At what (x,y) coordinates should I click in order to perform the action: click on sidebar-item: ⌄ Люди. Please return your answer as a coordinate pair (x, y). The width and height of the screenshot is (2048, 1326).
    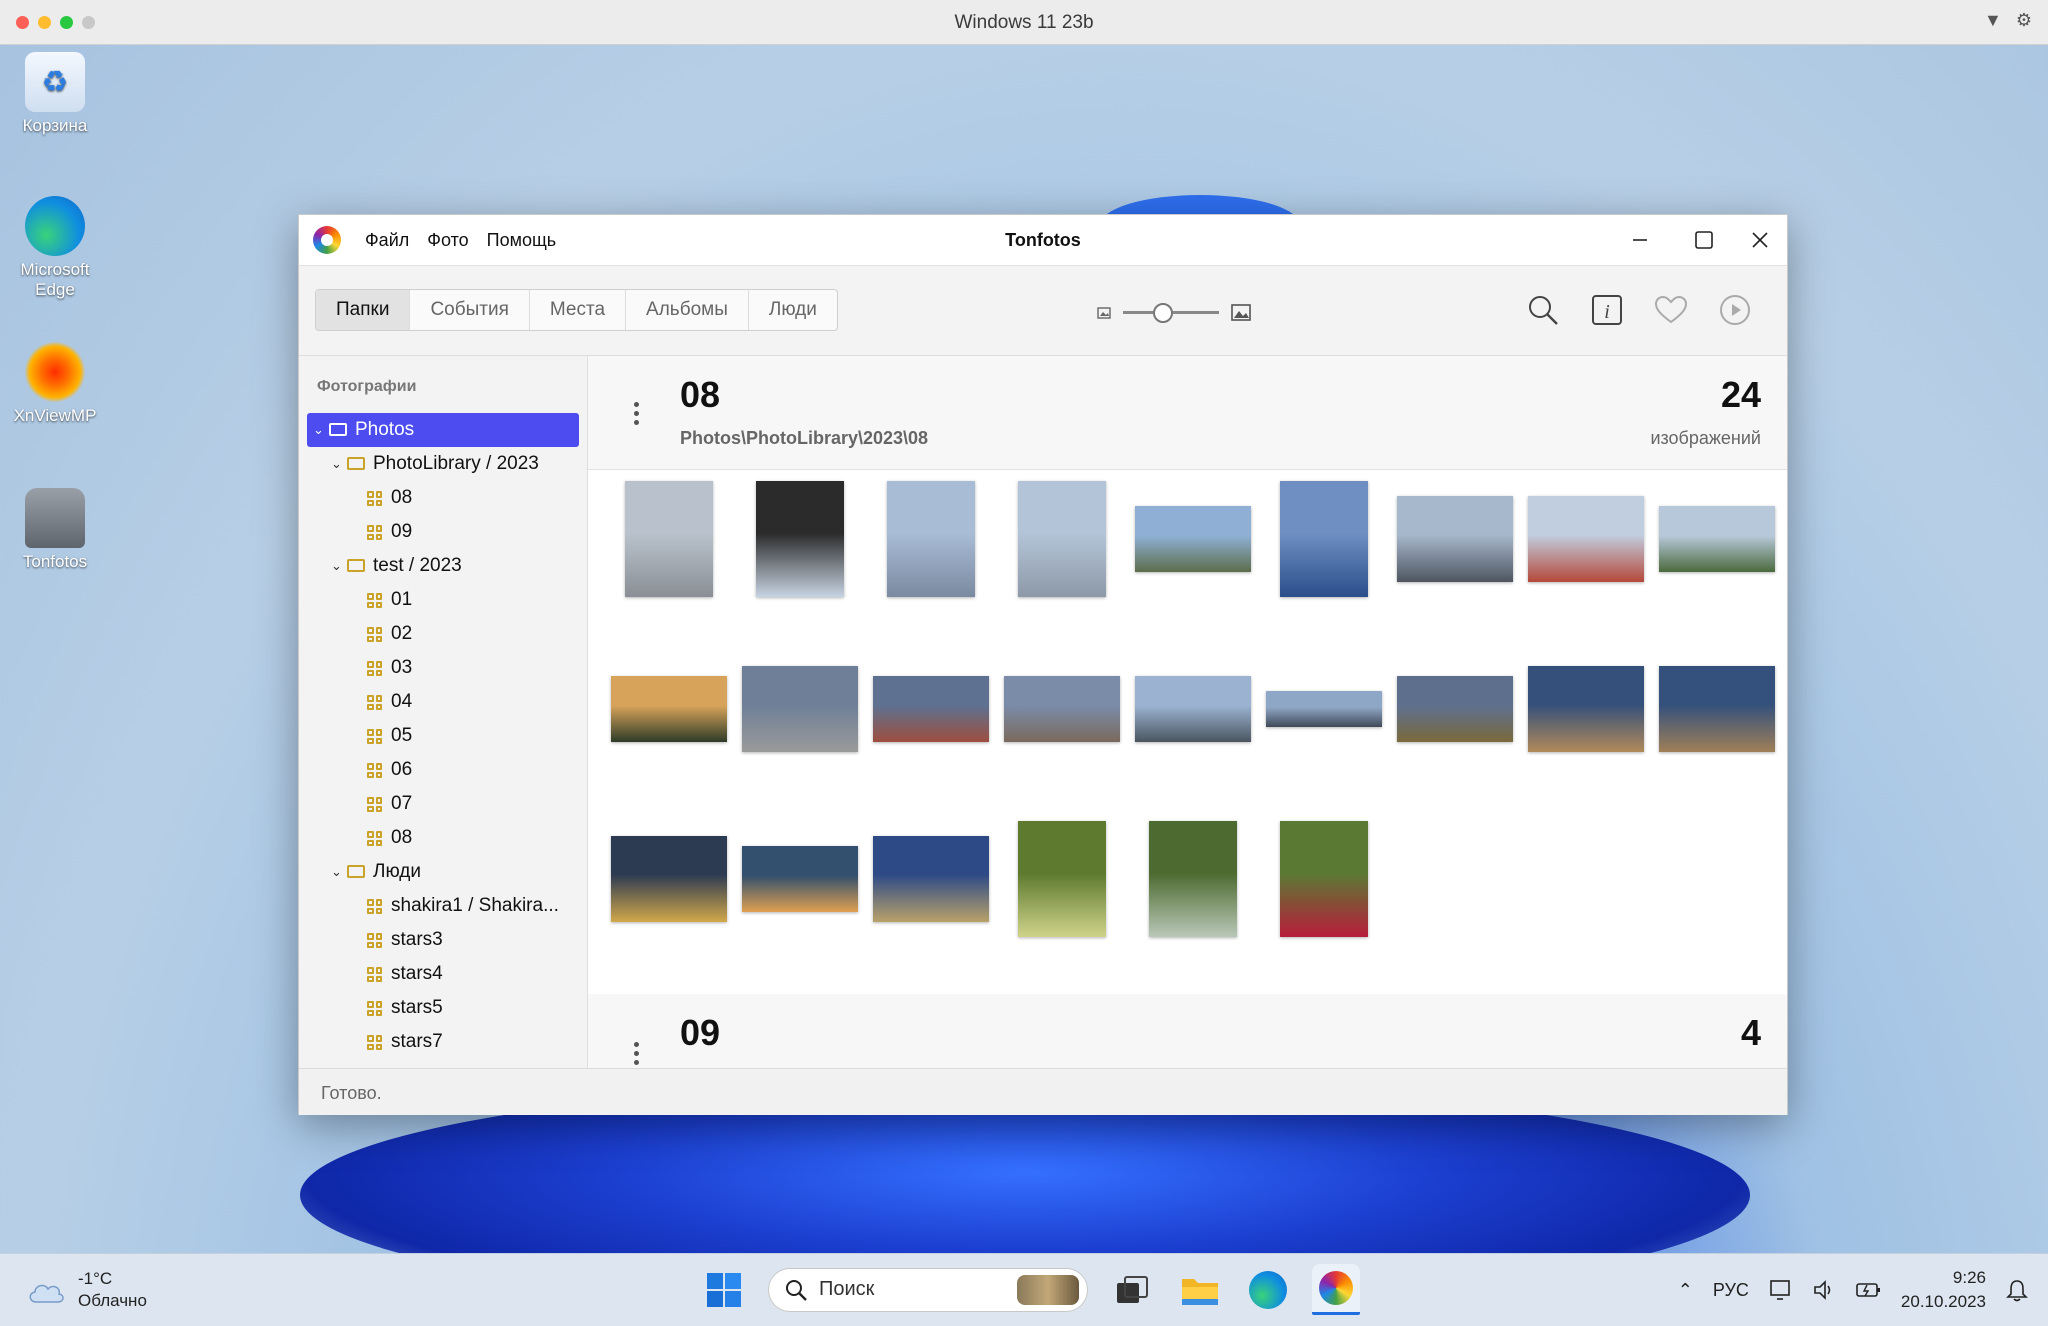
    Looking at the image, I should click on (443, 872).